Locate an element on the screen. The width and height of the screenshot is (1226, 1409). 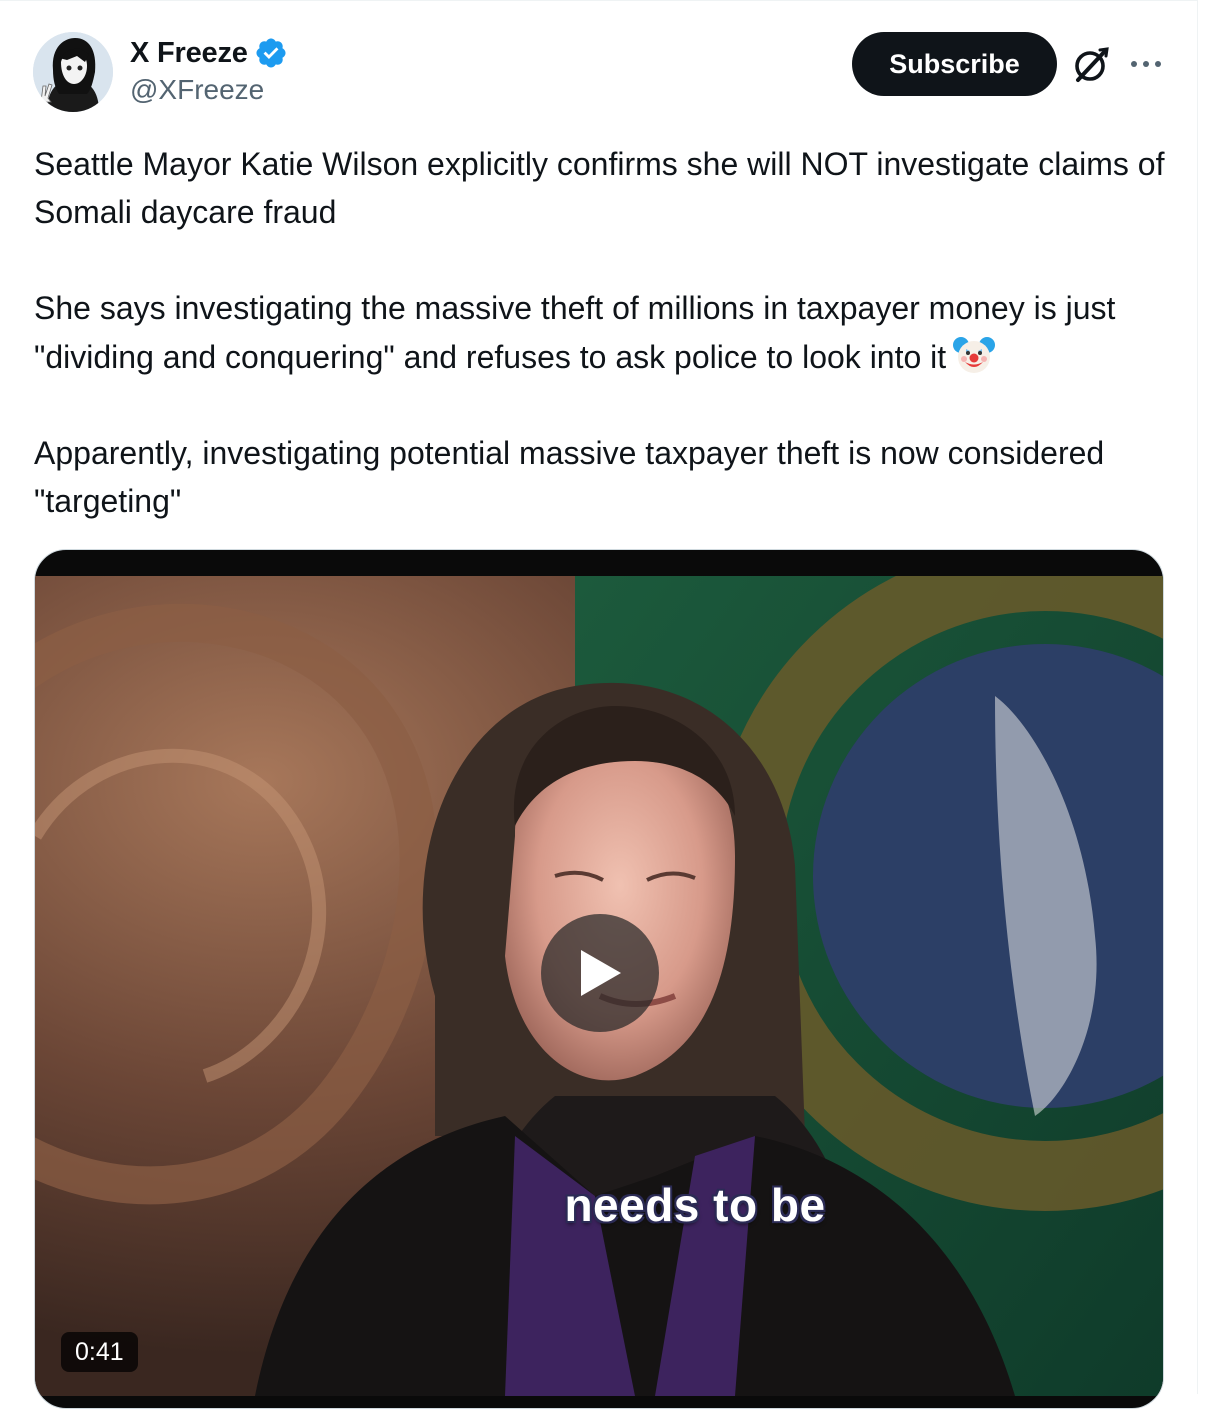
video-subtitle: needs to be is located at coordinates (695, 1205).